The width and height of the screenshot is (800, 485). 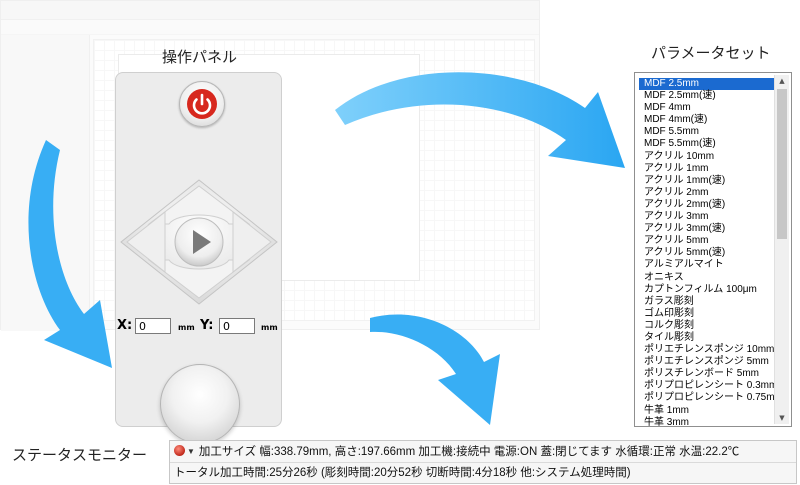 What do you see at coordinates (708, 338) in the screenshot?
I see `parameter-item: タイル彫刻` at bounding box center [708, 338].